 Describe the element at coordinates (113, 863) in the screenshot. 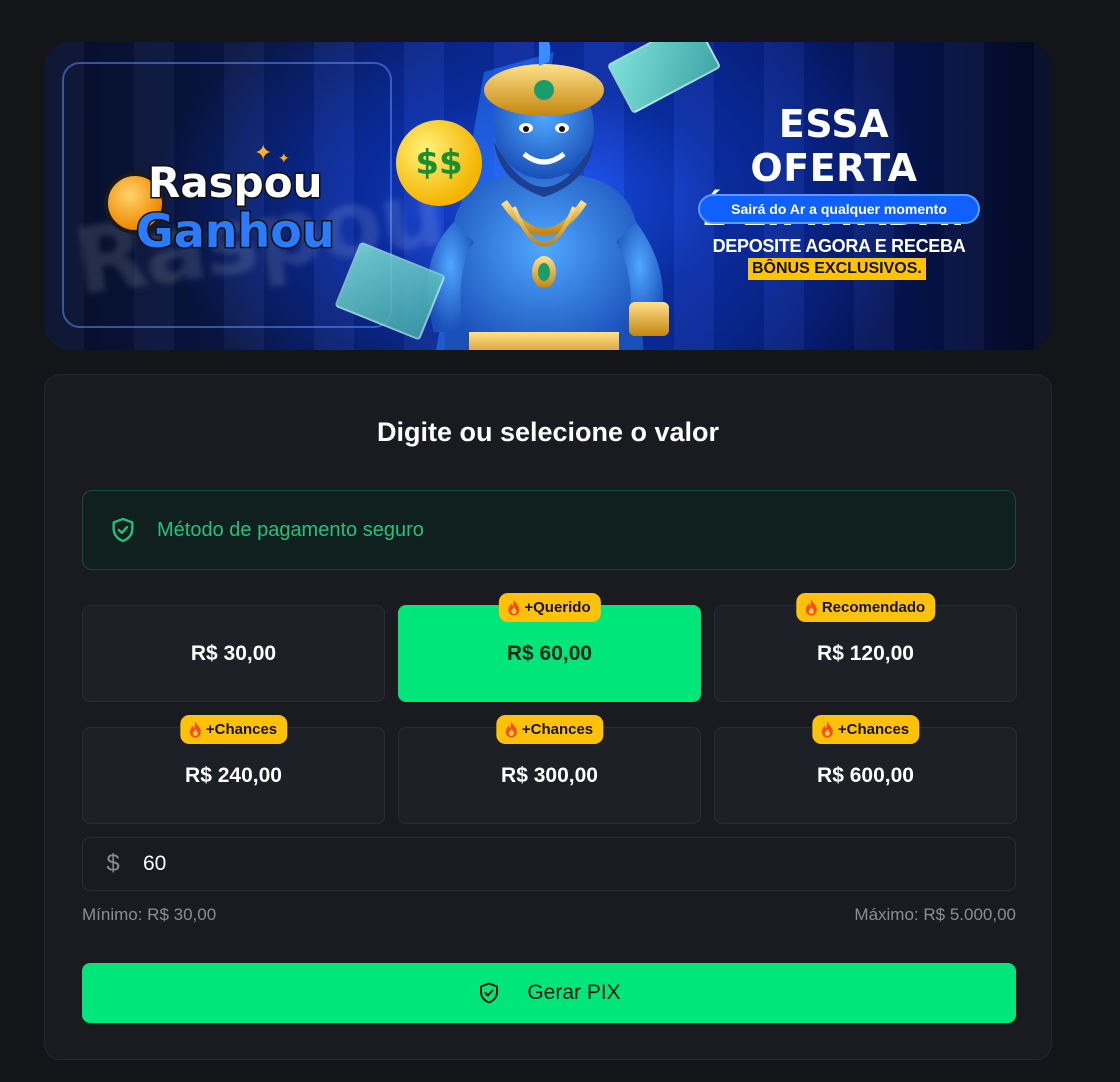

I see `dollar-icon: $` at that location.